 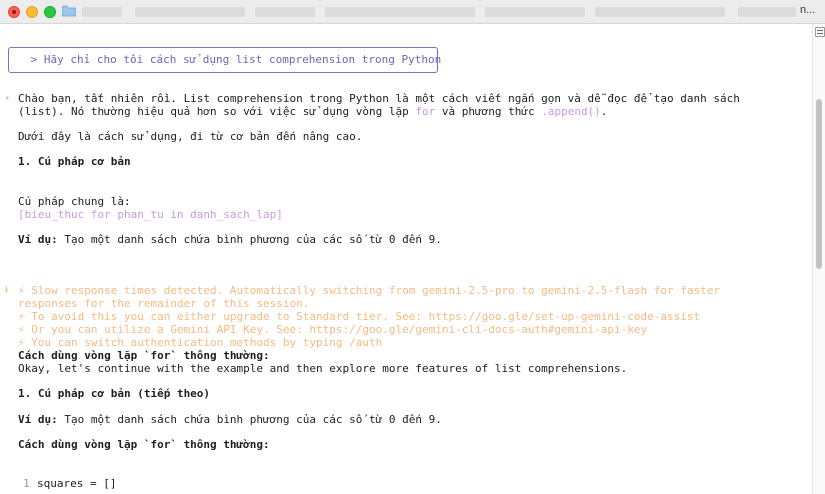 What do you see at coordinates (114, 393) in the screenshot?
I see `section-heading: 1. Cú pháp cơ bản (tiếp theo)` at bounding box center [114, 393].